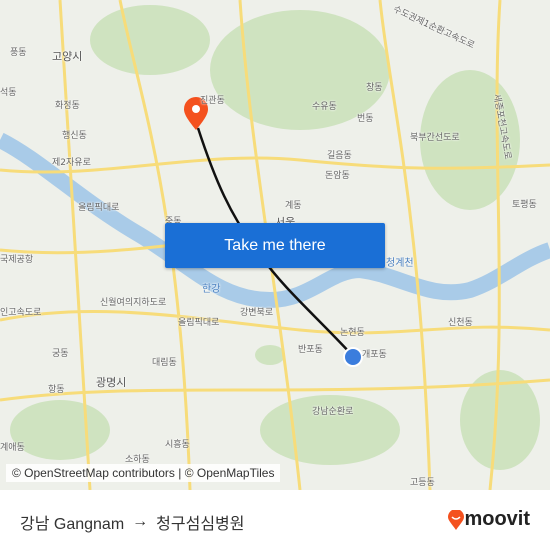  Describe the element at coordinates (352, 333) in the screenshot. I see `map-label: 논현동` at that location.